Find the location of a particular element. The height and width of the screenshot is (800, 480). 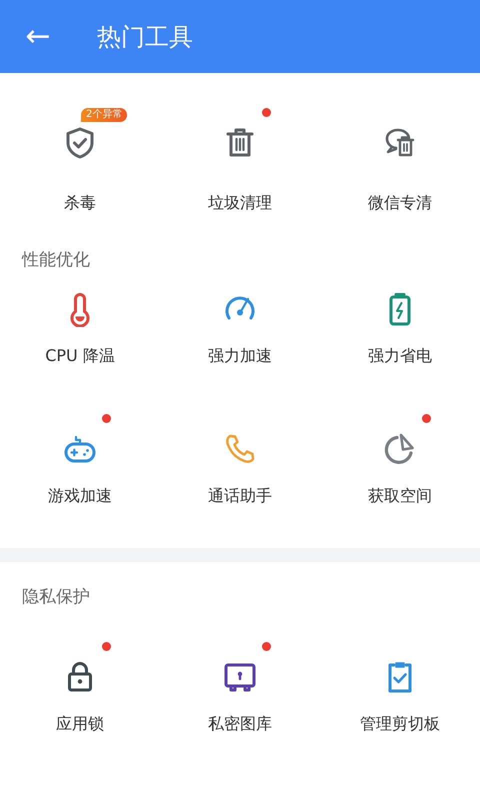

alert-badge: 2个异常 is located at coordinates (104, 115).